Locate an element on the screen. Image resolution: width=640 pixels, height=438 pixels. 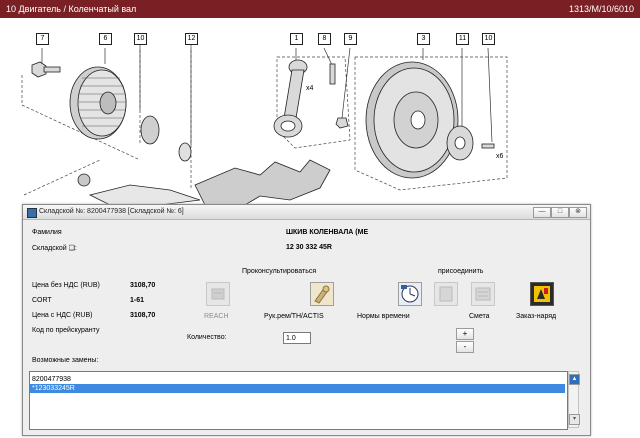
replacements-list: 8200477938 *123033245R is located at coordinates (298, 400).